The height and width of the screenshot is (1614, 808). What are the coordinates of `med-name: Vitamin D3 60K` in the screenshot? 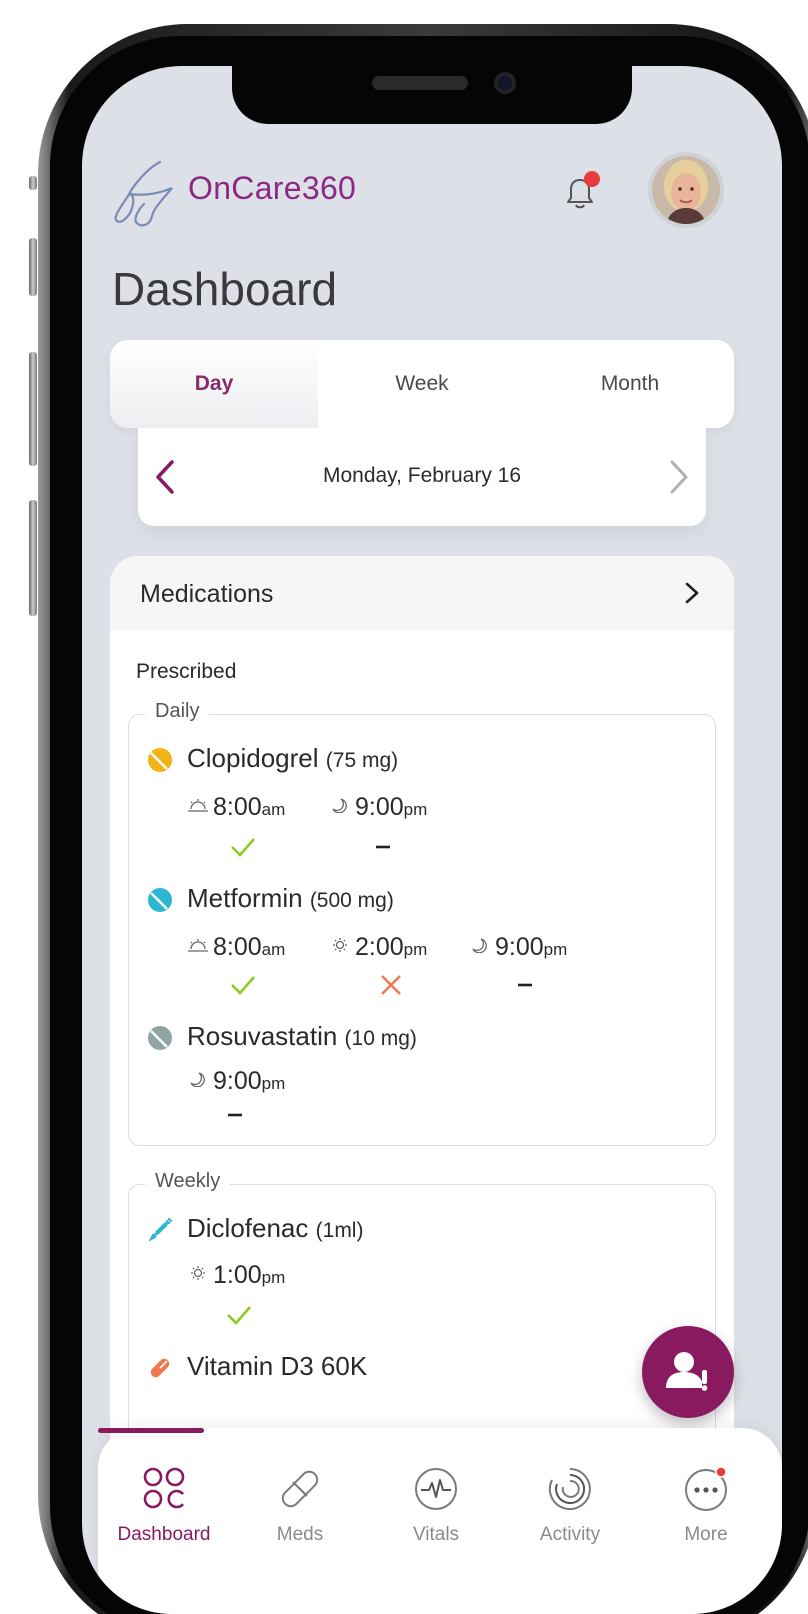 It's located at (277, 1366).